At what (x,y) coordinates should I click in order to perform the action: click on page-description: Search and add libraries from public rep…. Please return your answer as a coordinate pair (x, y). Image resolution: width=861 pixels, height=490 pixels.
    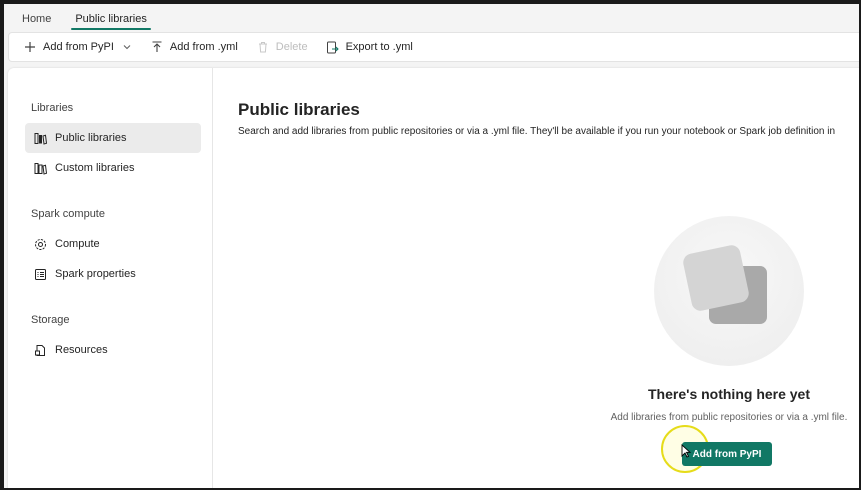
    Looking at the image, I should click on (537, 131).